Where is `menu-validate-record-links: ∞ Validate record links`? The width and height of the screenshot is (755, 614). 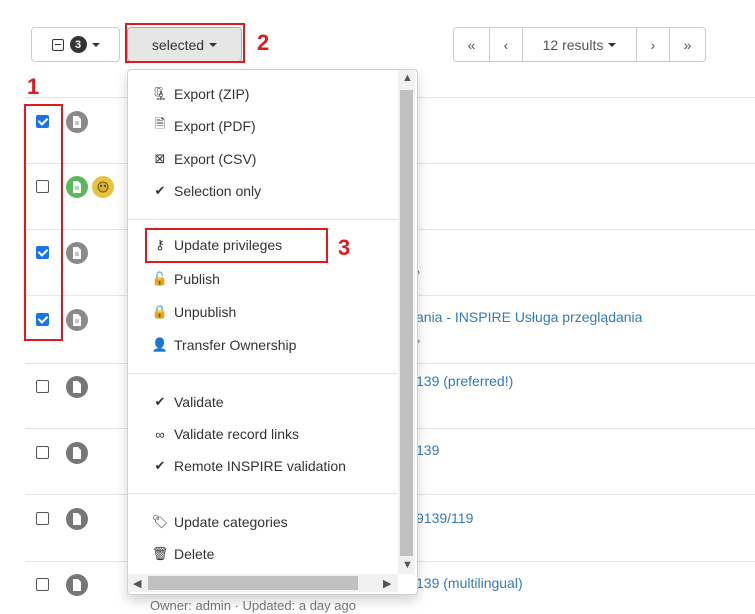 menu-validate-record-links: ∞ Validate record links is located at coordinates (225, 434).